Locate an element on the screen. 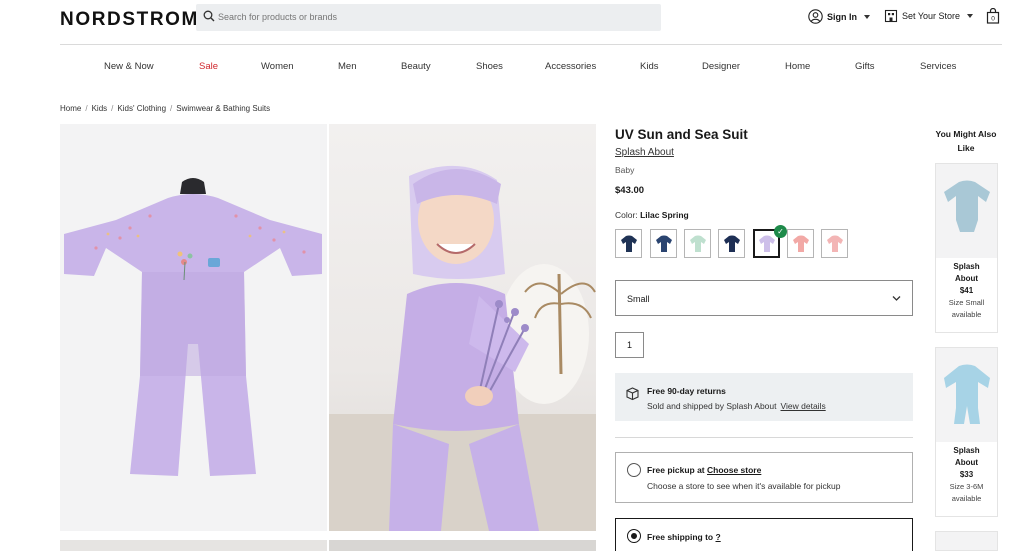 The height and width of the screenshot is (551, 1024). recommend-brand-1b: About is located at coordinates (966, 278).